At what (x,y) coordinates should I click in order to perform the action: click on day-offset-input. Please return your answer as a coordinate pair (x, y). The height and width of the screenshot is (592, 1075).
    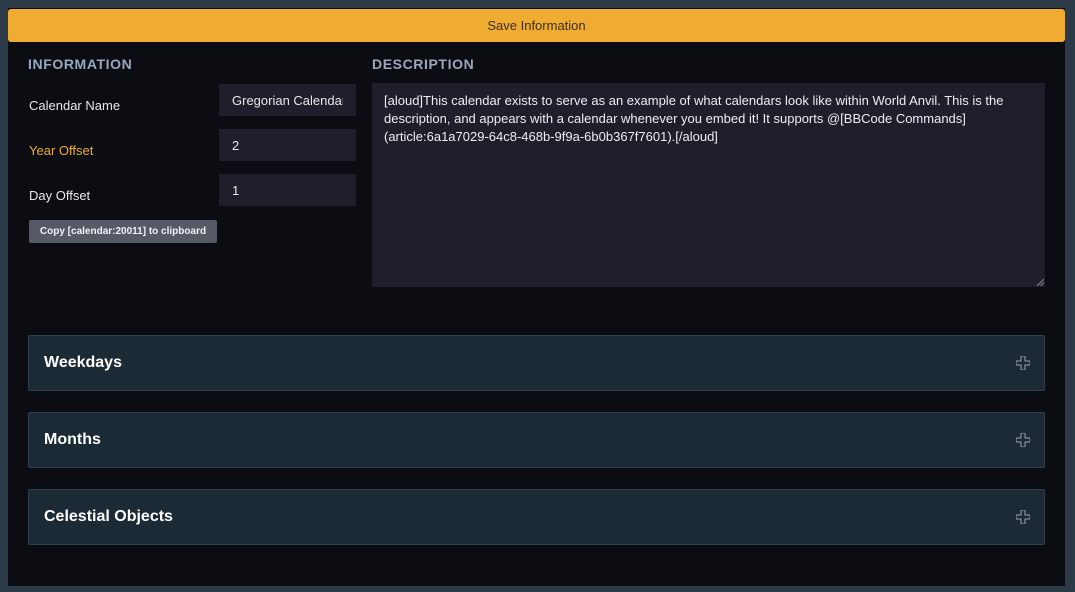
    Looking at the image, I should click on (287, 190).